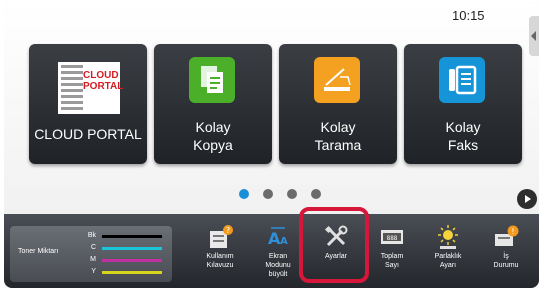  Describe the element at coordinates (93, 259) in the screenshot. I see `toner-label-m: M` at that location.